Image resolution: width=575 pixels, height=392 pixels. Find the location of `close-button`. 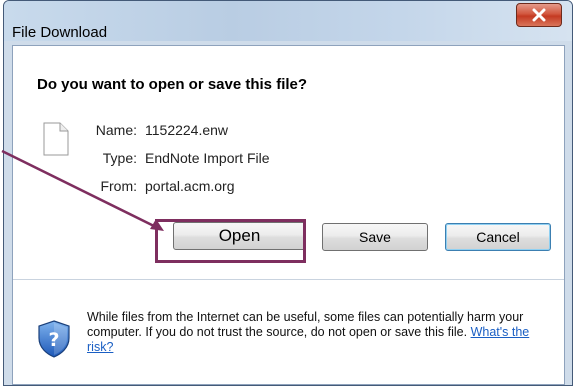

close-button is located at coordinates (539, 15).